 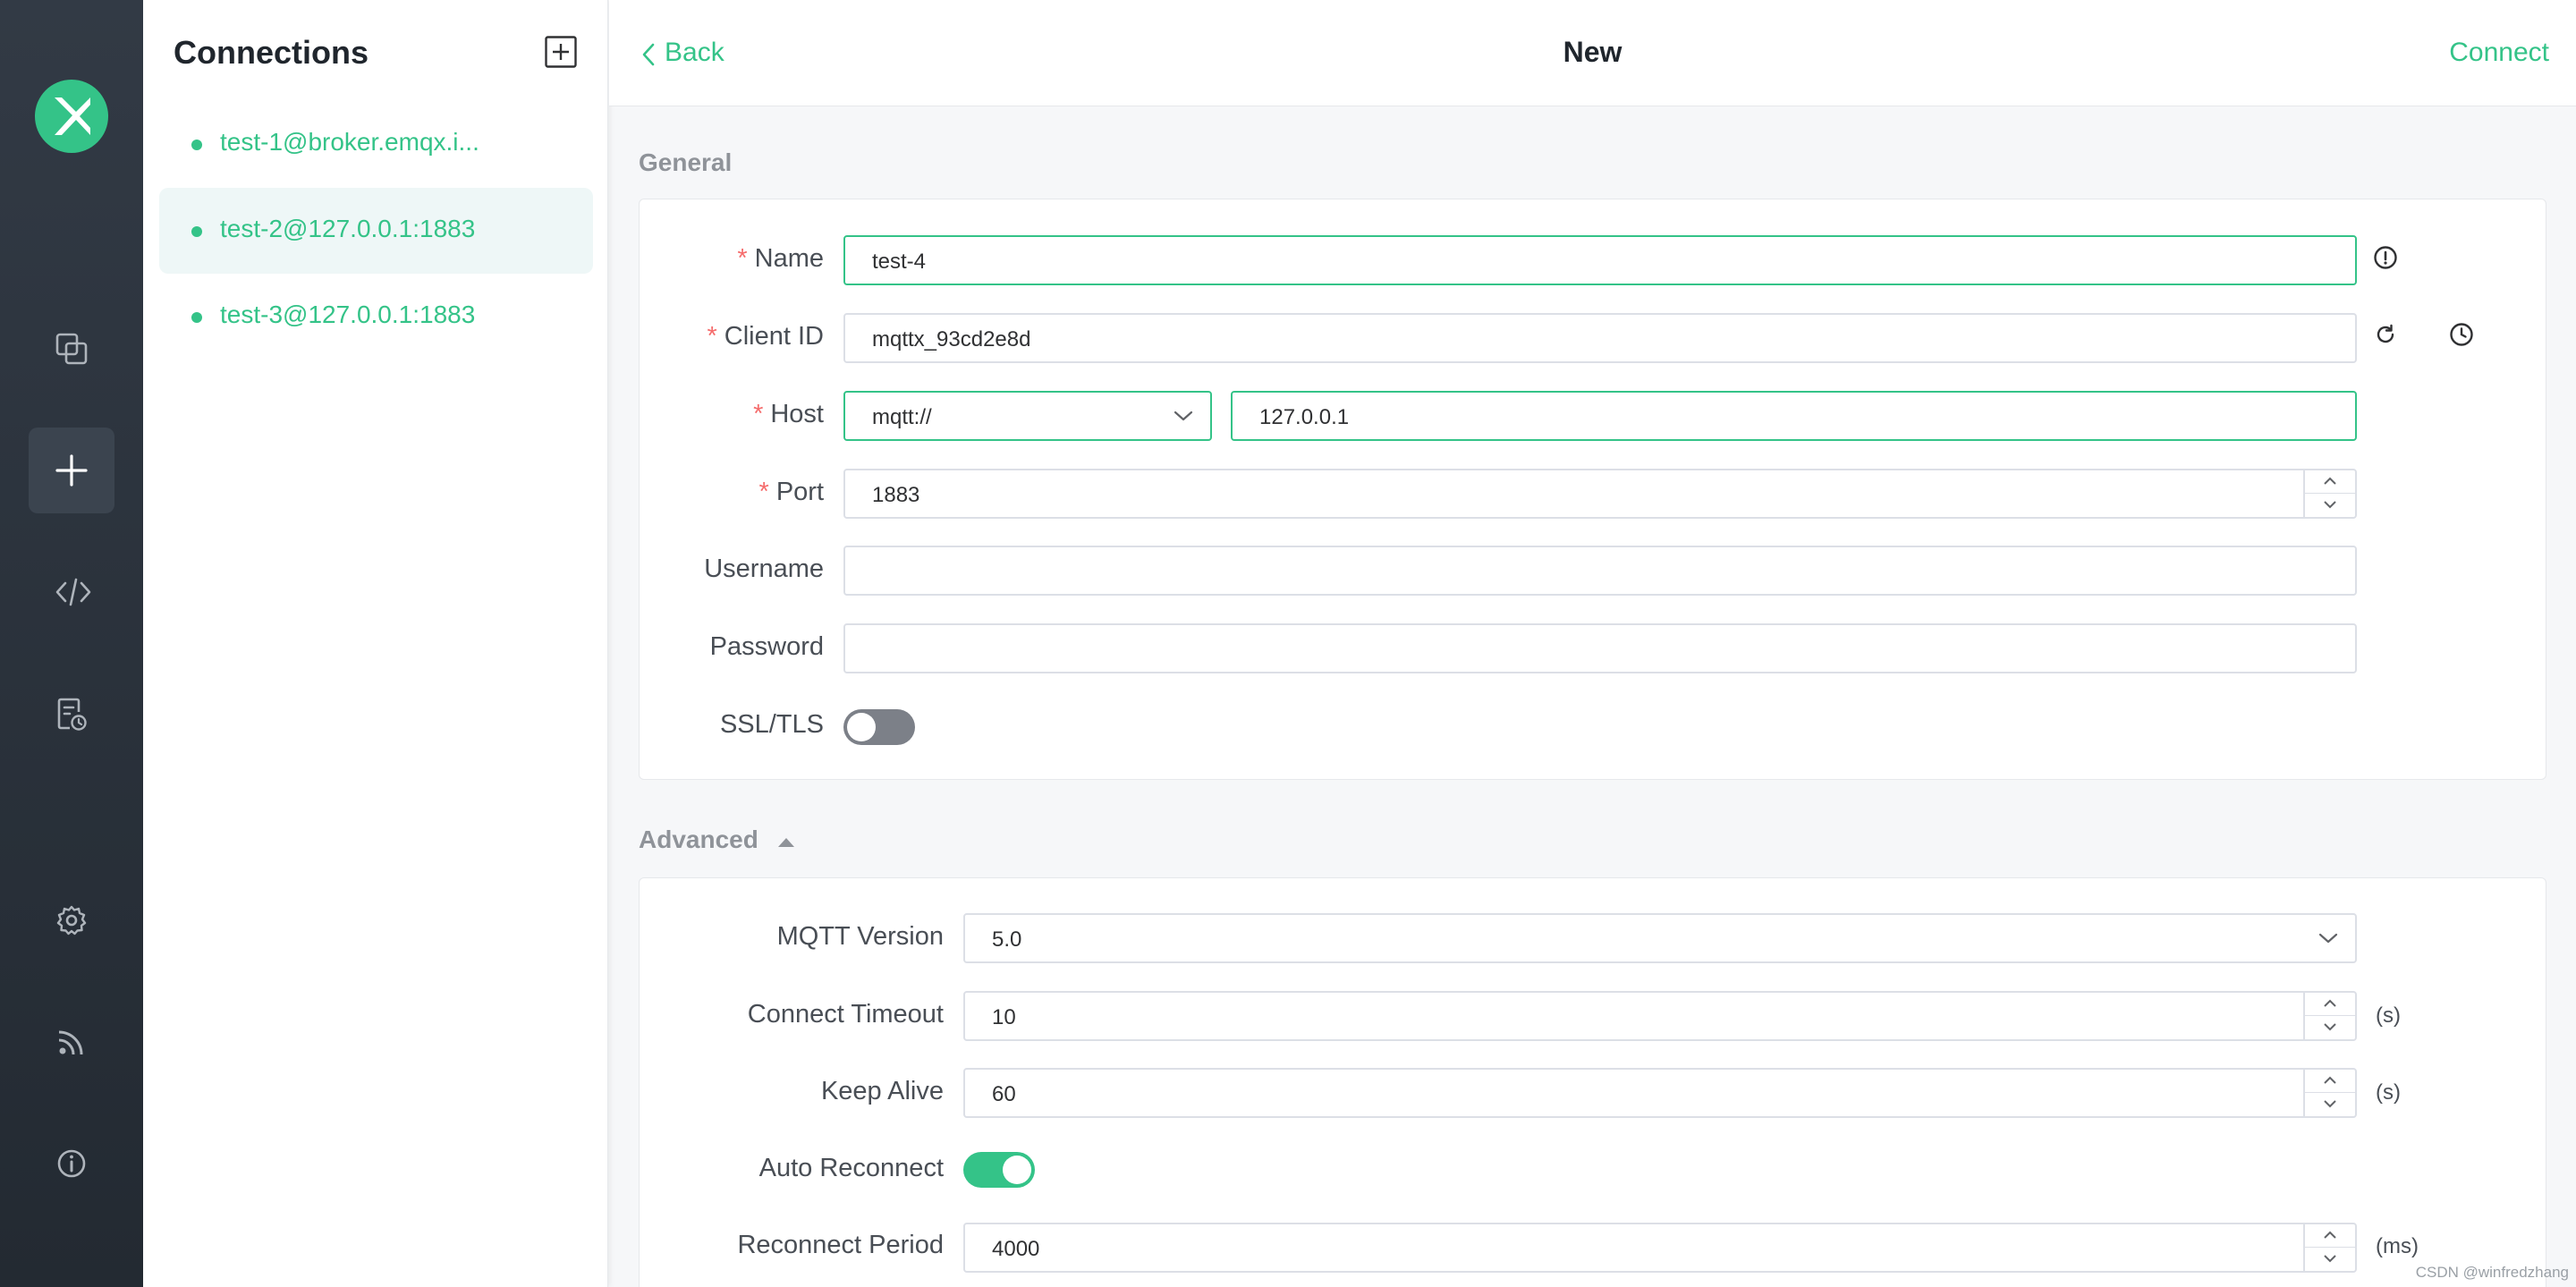 I want to click on keep-alive-stepper, so click(x=2329, y=1093).